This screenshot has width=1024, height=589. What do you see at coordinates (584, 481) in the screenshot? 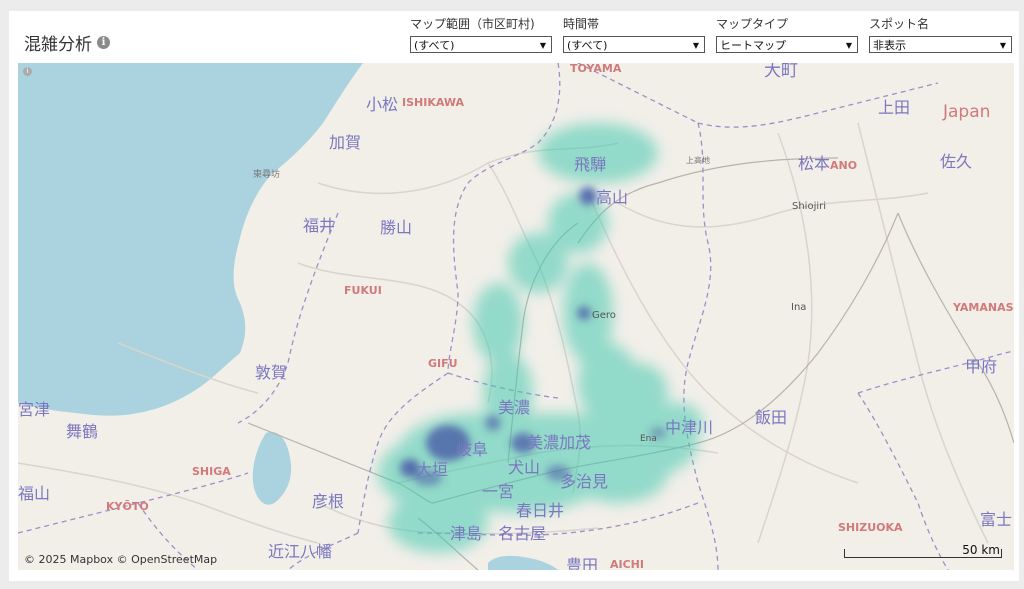
I see `label-tajimi: 多治見` at bounding box center [584, 481].